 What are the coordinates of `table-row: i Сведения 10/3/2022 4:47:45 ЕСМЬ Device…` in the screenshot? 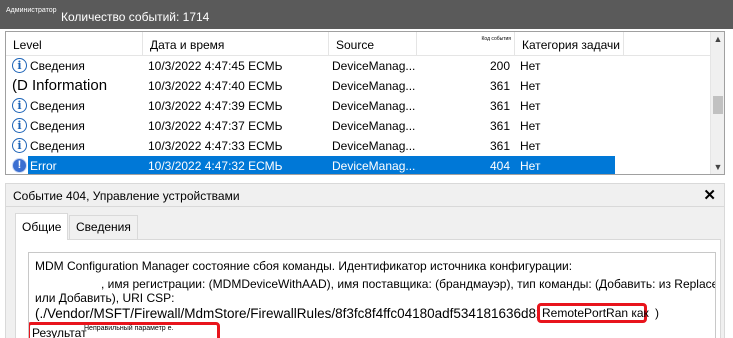 It's located at (358, 66).